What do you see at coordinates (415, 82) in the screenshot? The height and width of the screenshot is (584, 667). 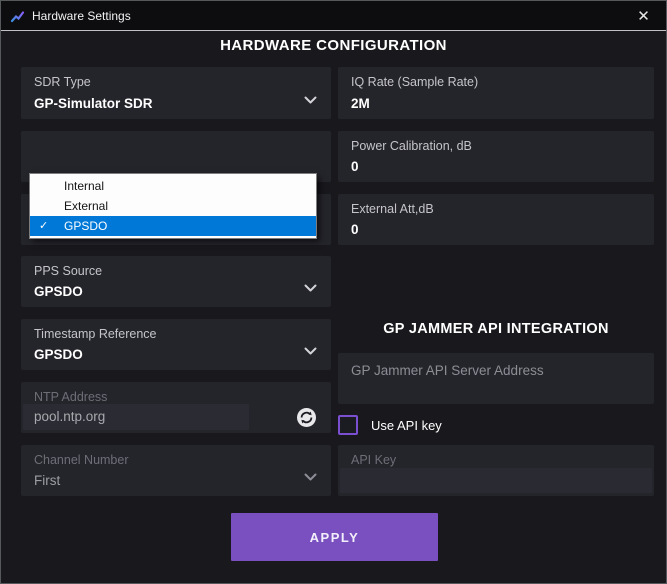 I see `iq-rate-label: IQ Rate (Sample Rate)` at bounding box center [415, 82].